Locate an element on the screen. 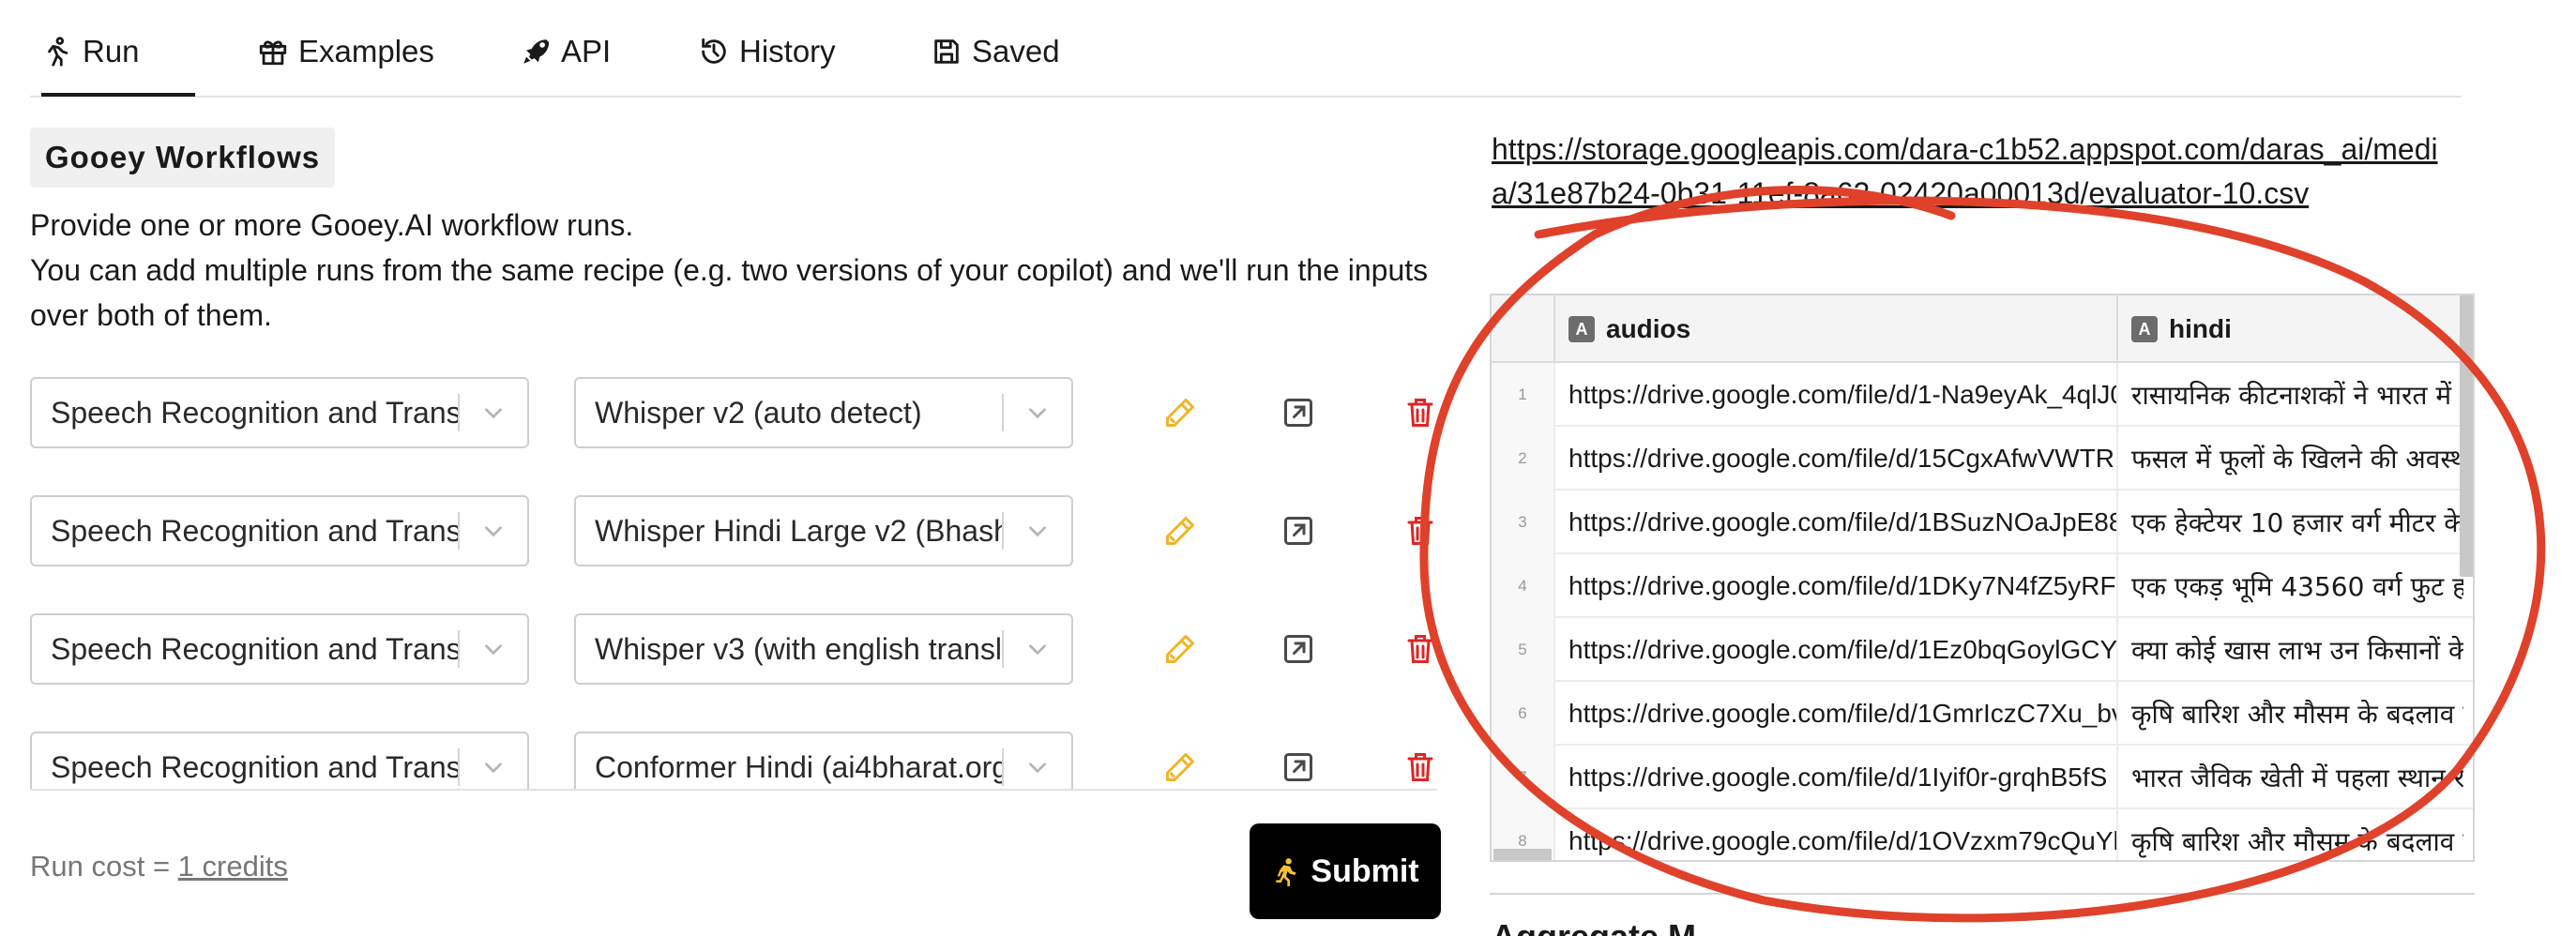 The width and height of the screenshot is (2576, 936). row-index: 7 is located at coordinates (1522, 777).